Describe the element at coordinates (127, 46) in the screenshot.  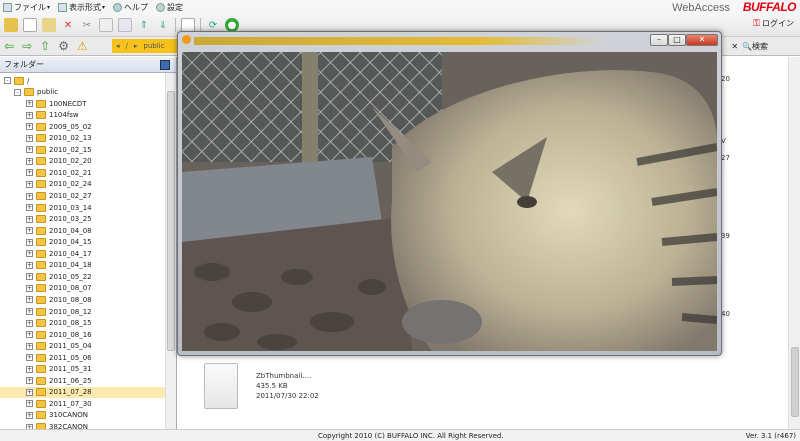
I see `path-root: /` at that location.